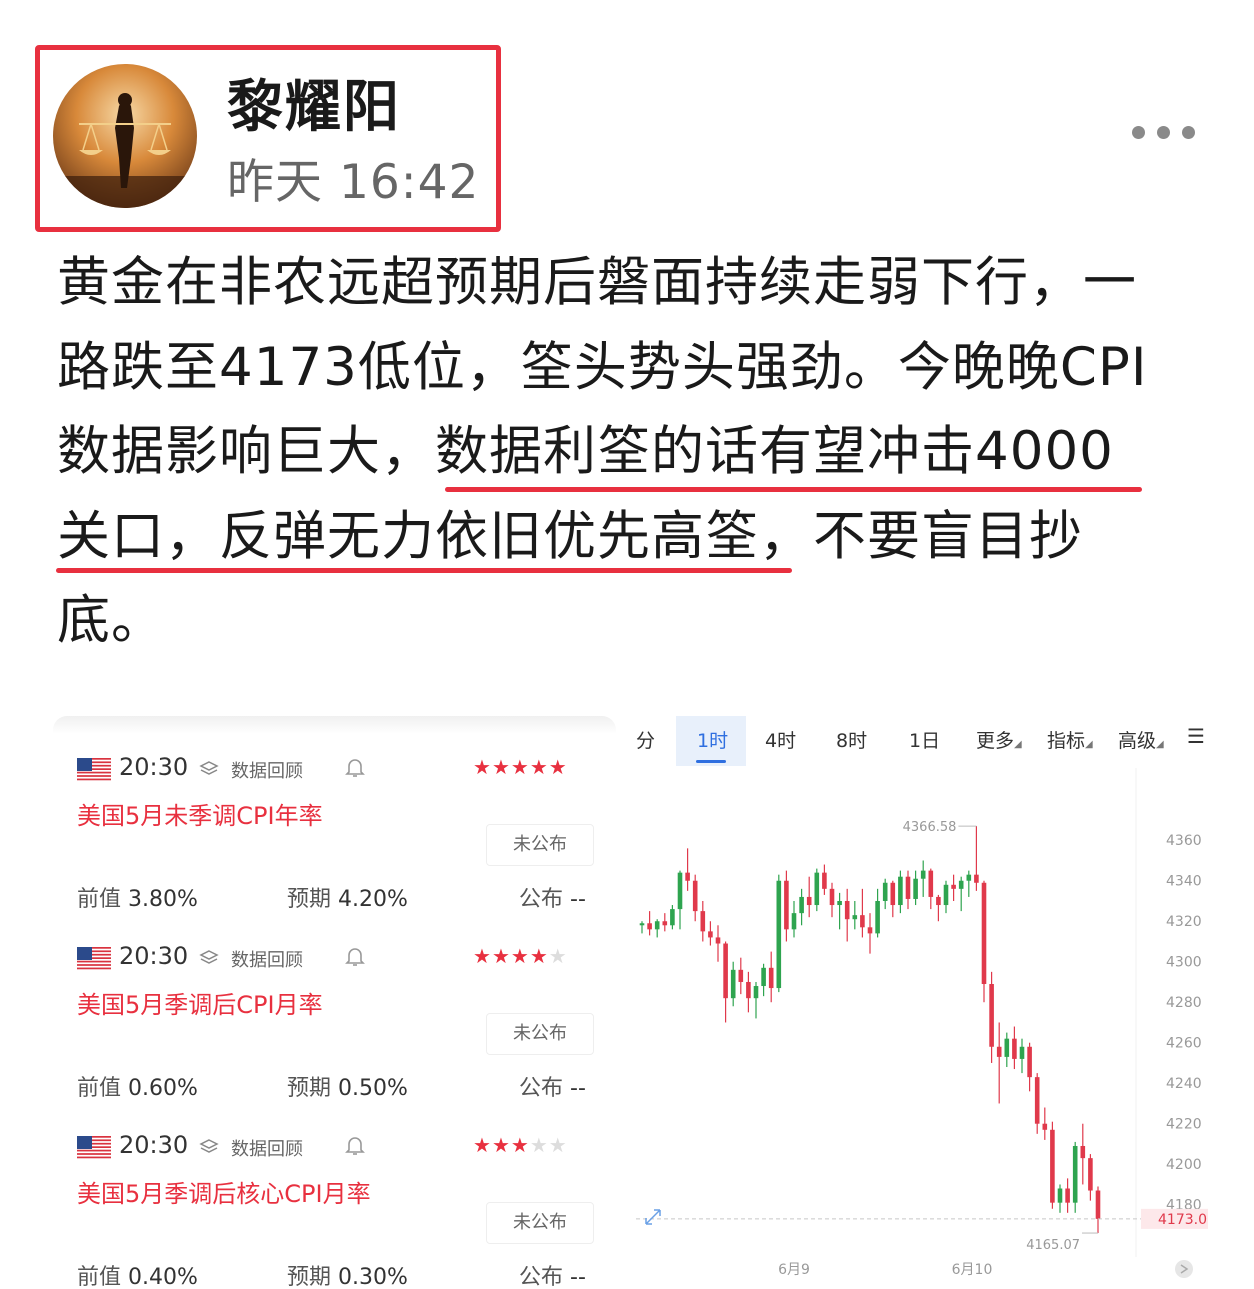 The width and height of the screenshot is (1254, 1289). What do you see at coordinates (200, 1002) in the screenshot?
I see `event-title: 美国5月季调后CPI月率` at bounding box center [200, 1002].